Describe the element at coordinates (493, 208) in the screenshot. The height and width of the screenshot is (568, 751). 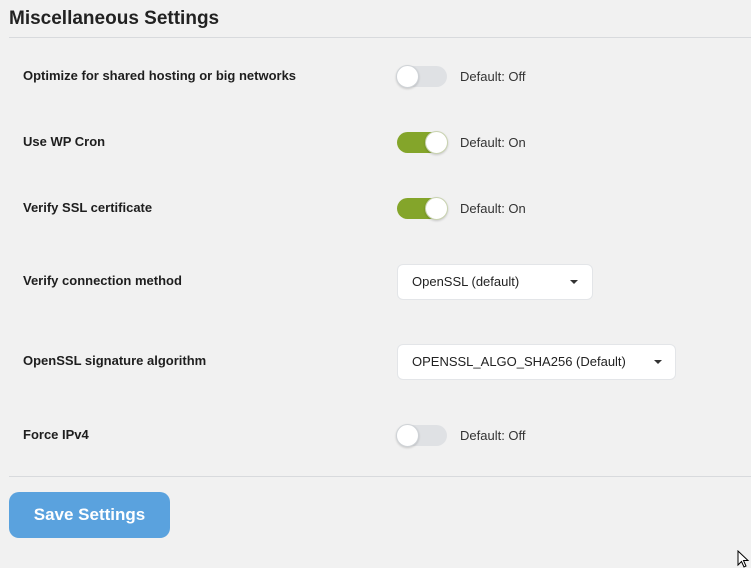
I see `default-hint-verify-ssl: Default: On` at that location.